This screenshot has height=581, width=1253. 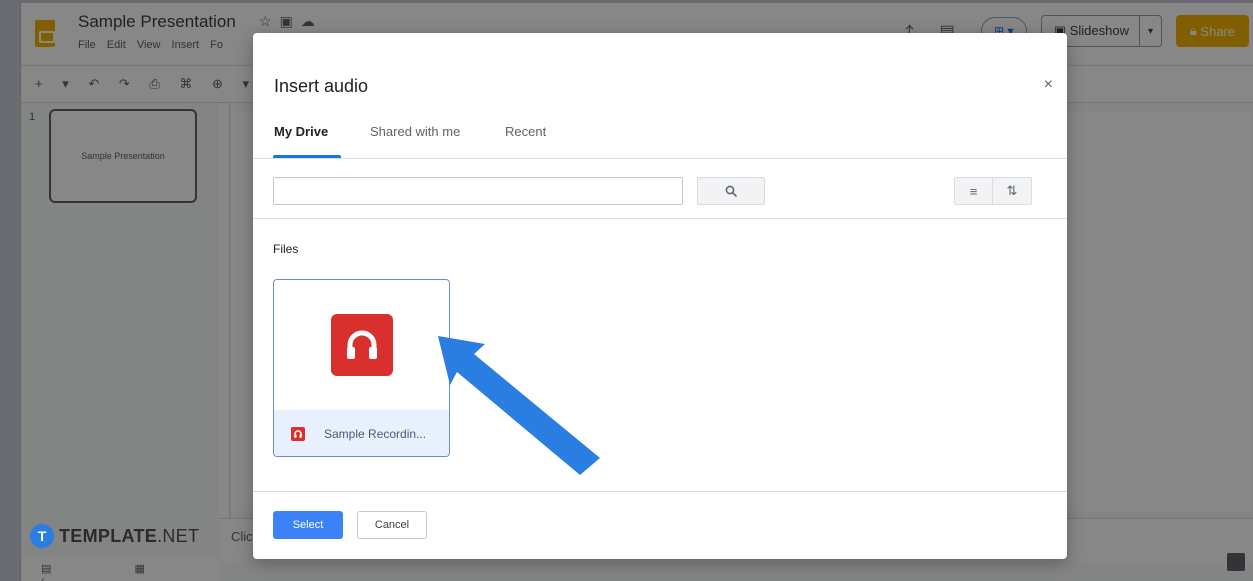 What do you see at coordinates (42, 536) in the screenshot?
I see `watermark-logo-icon: T` at bounding box center [42, 536].